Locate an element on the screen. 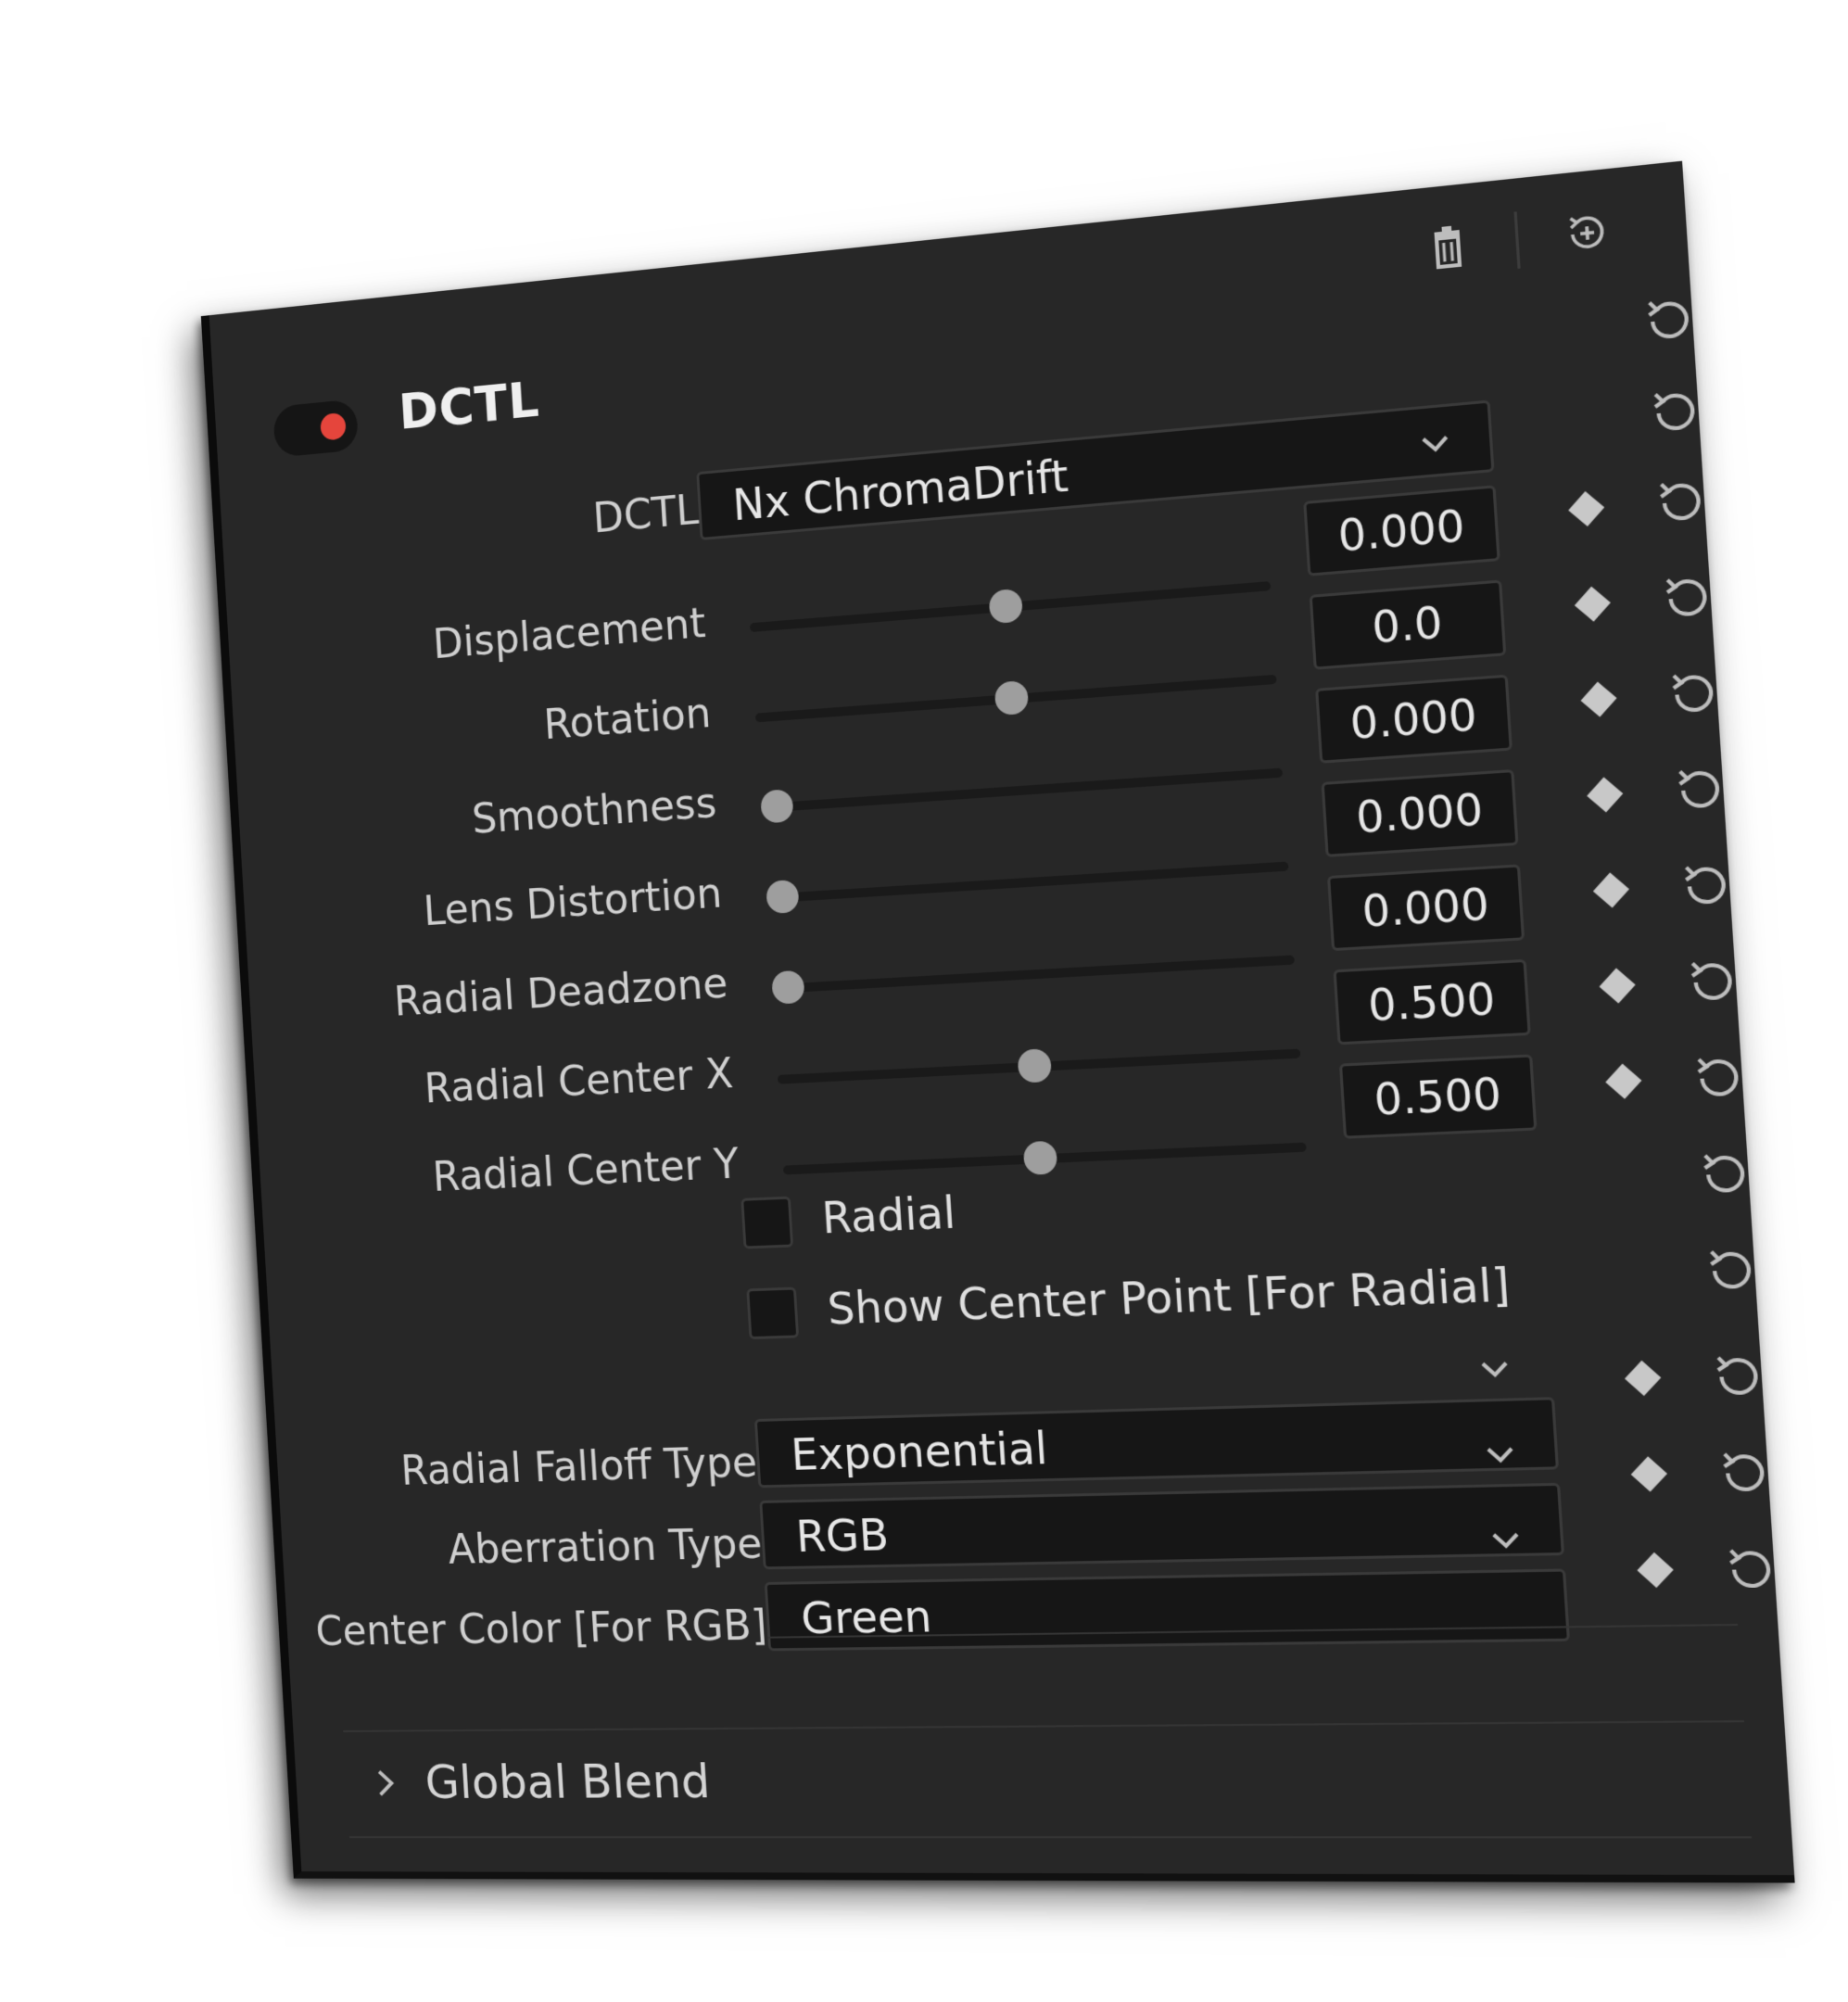 This screenshot has height=2002, width=1848. aberration-type-value: RGB is located at coordinates (842, 1536).